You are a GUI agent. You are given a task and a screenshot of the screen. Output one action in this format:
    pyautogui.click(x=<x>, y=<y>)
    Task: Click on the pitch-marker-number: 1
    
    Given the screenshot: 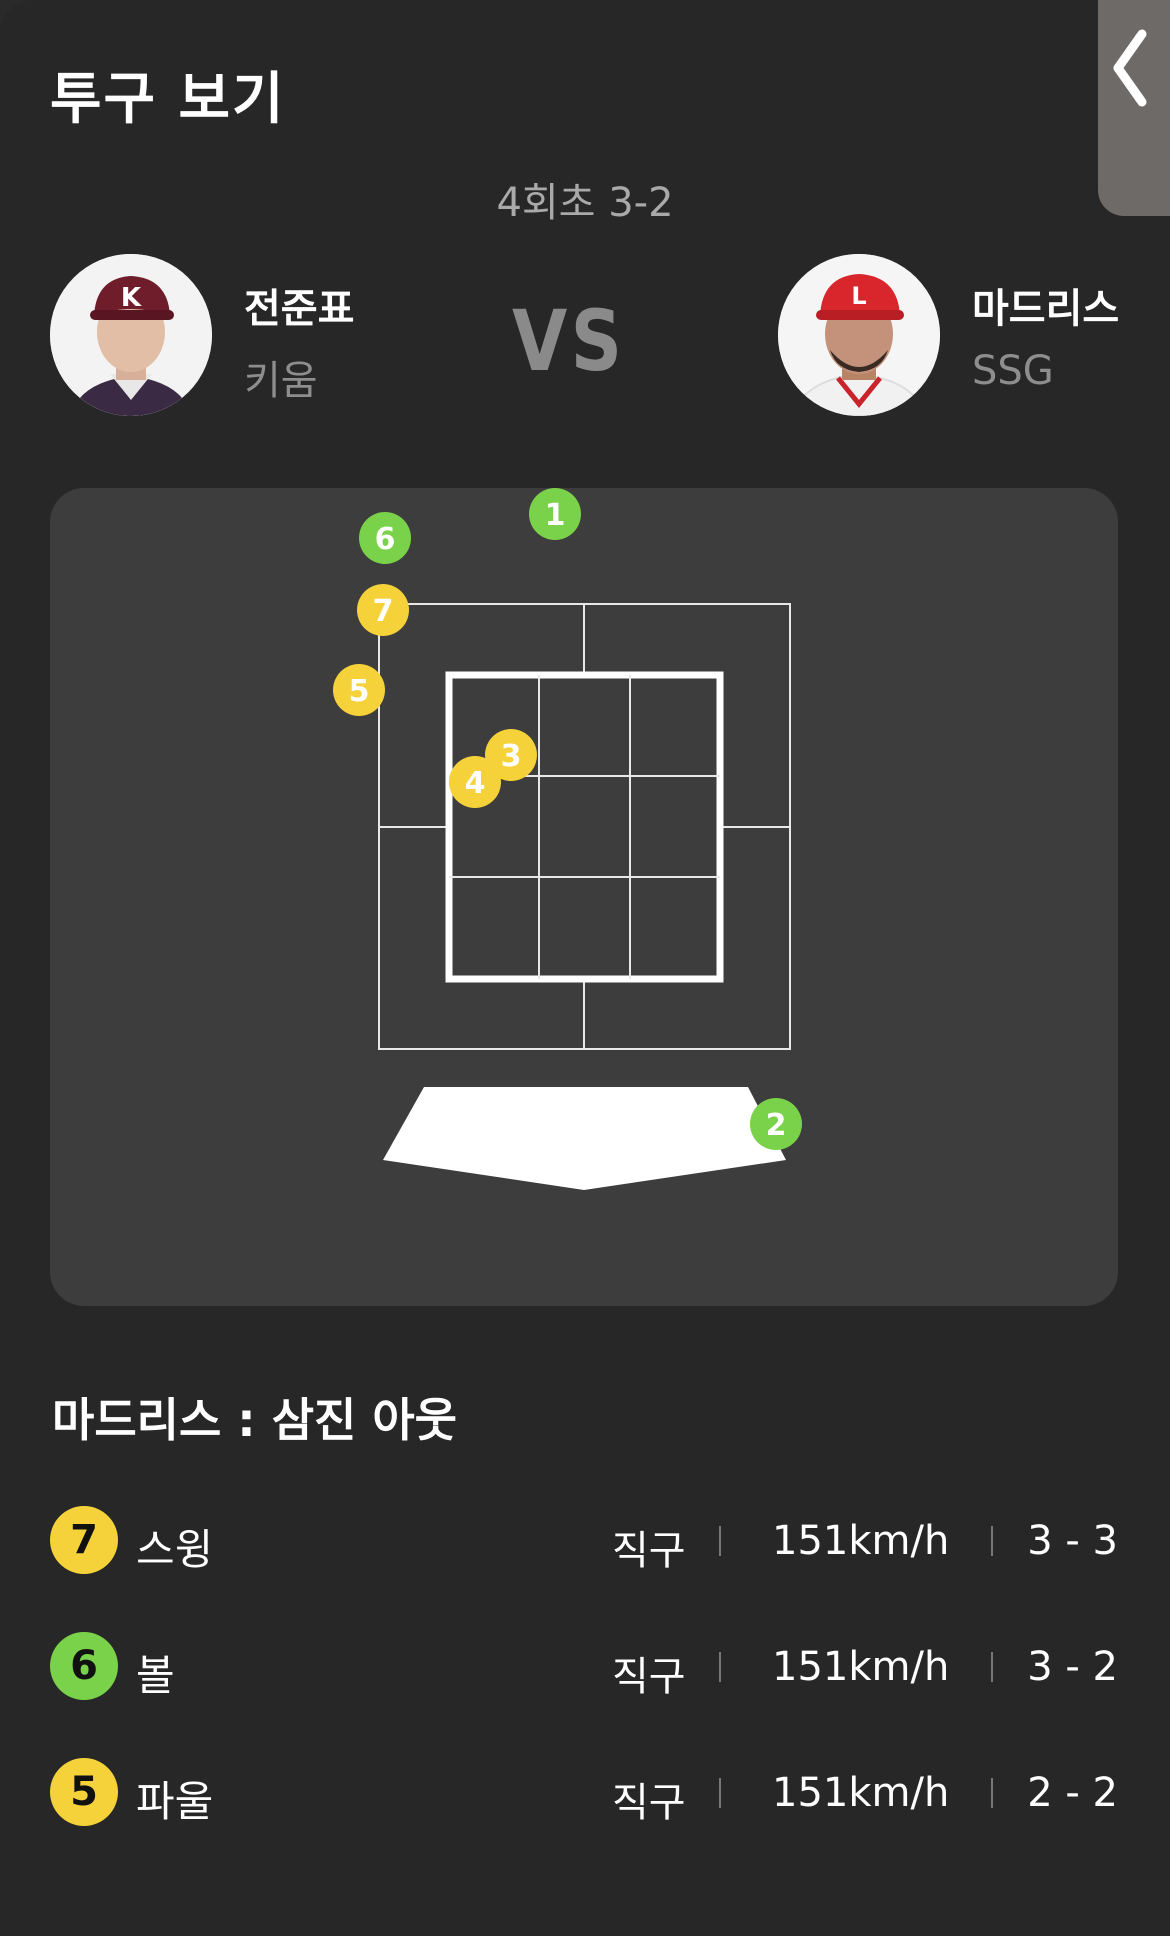 What is the action you would take?
    pyautogui.click(x=555, y=515)
    